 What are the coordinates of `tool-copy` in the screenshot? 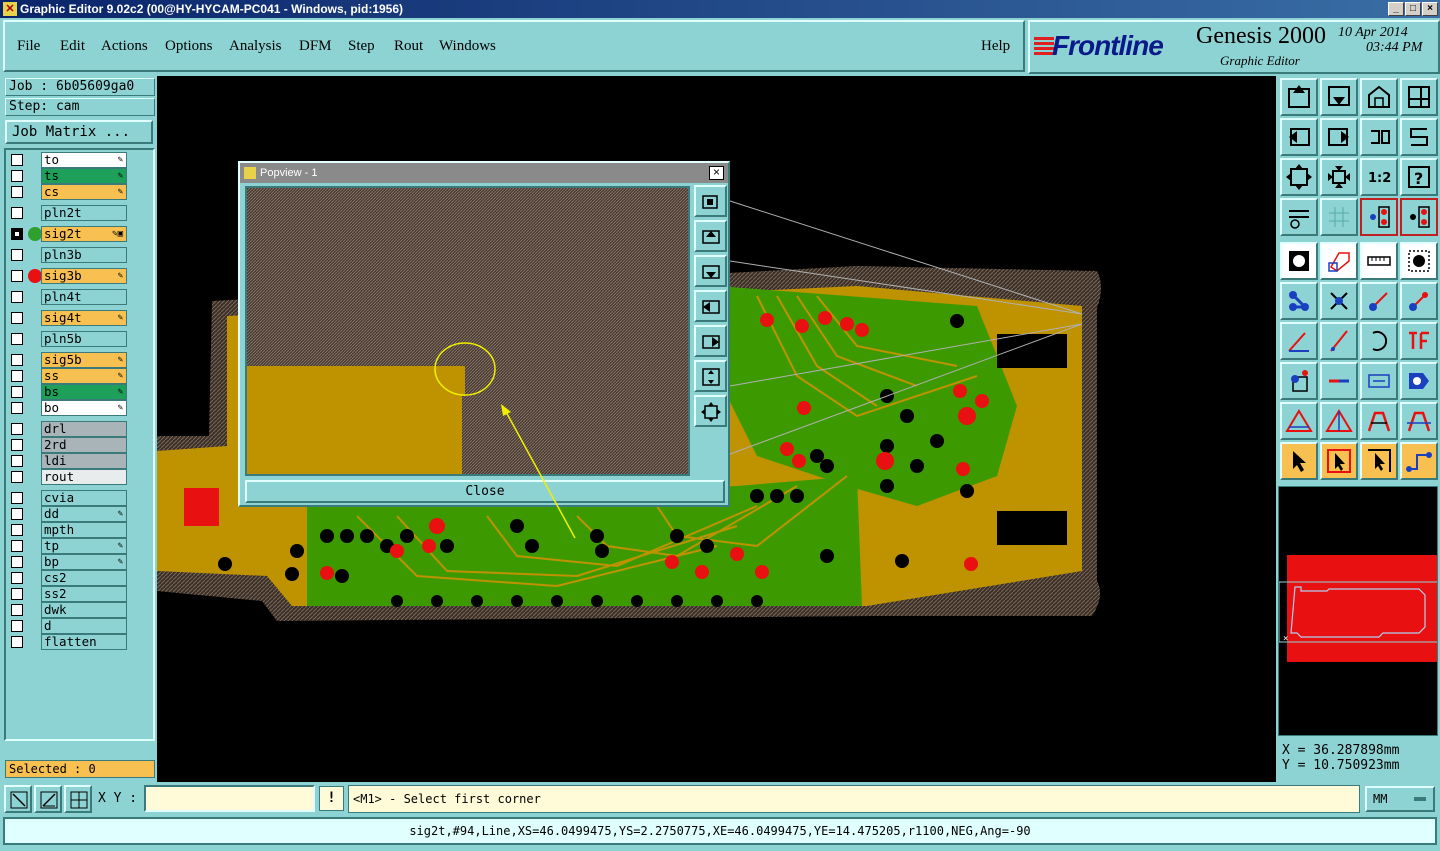 It's located at (1419, 301).